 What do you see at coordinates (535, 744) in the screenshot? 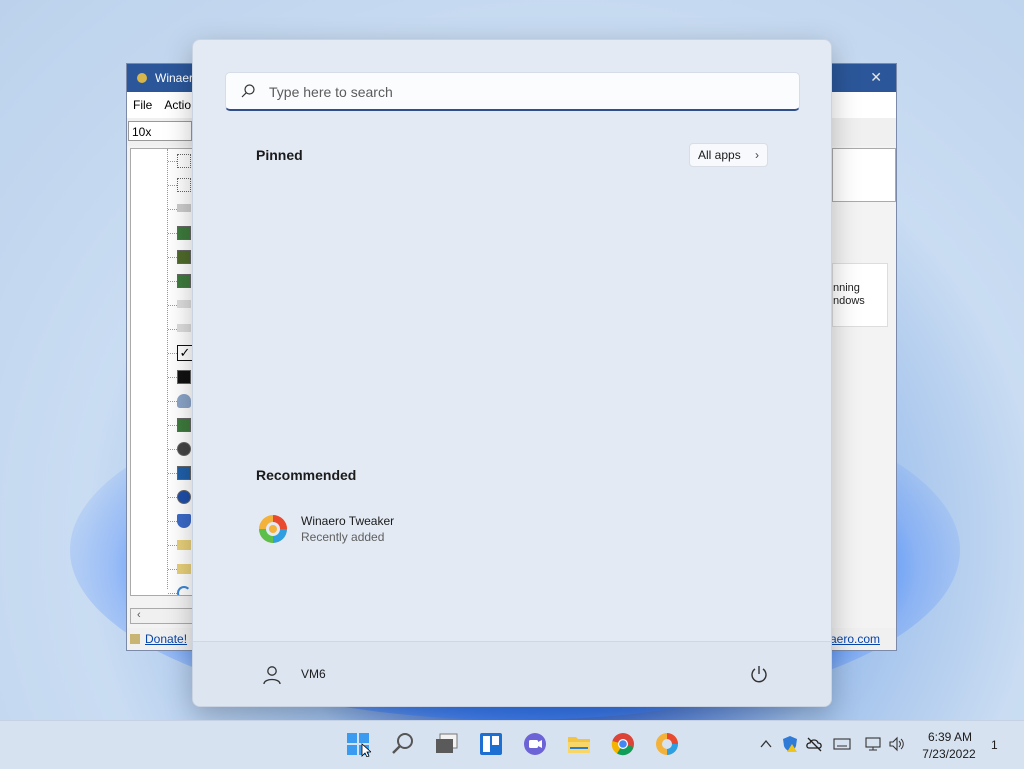
I see `teams-chat-icon` at bounding box center [535, 744].